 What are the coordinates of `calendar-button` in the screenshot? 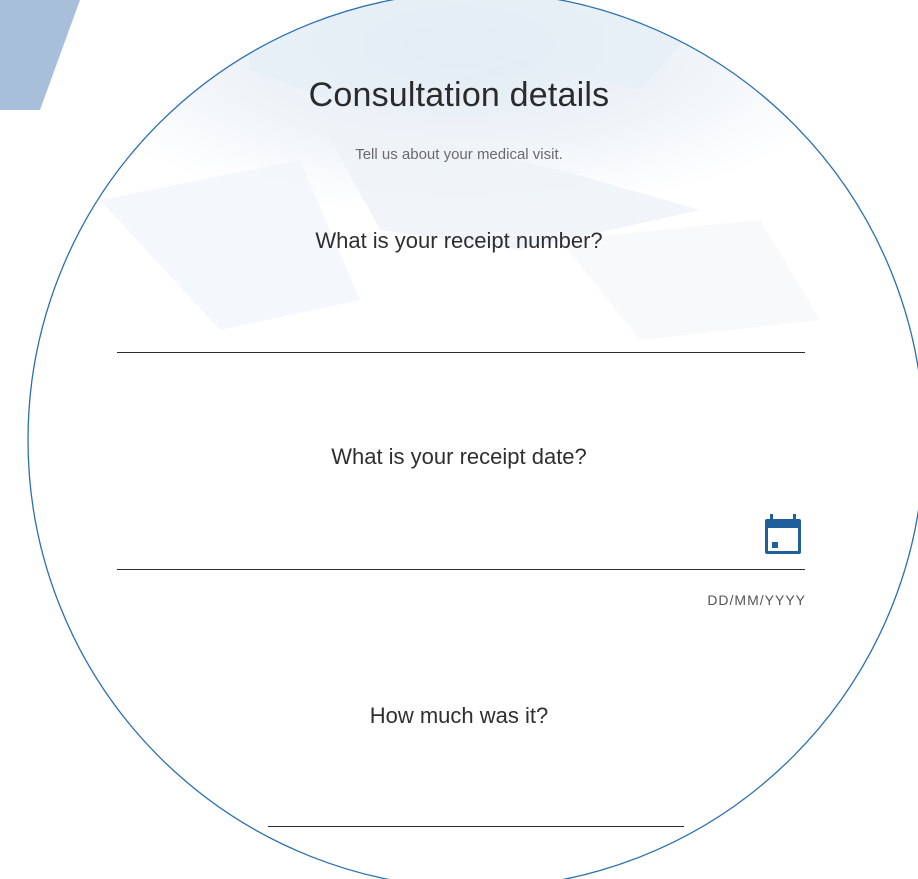 It's located at (783, 535).